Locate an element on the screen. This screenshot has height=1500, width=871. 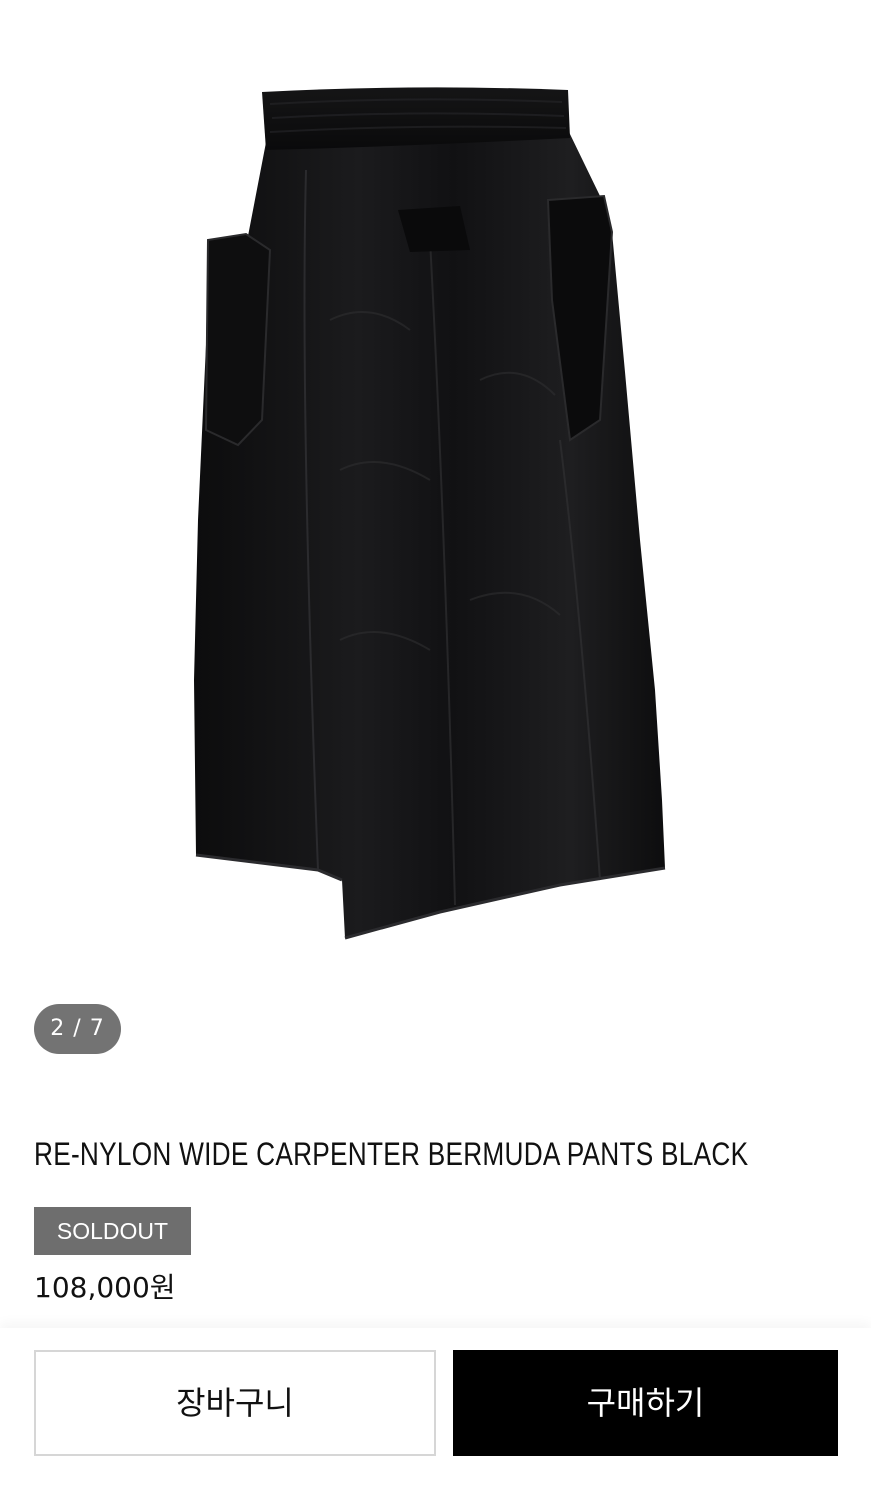
product-price: 108,000원 is located at coordinates (105, 1287).